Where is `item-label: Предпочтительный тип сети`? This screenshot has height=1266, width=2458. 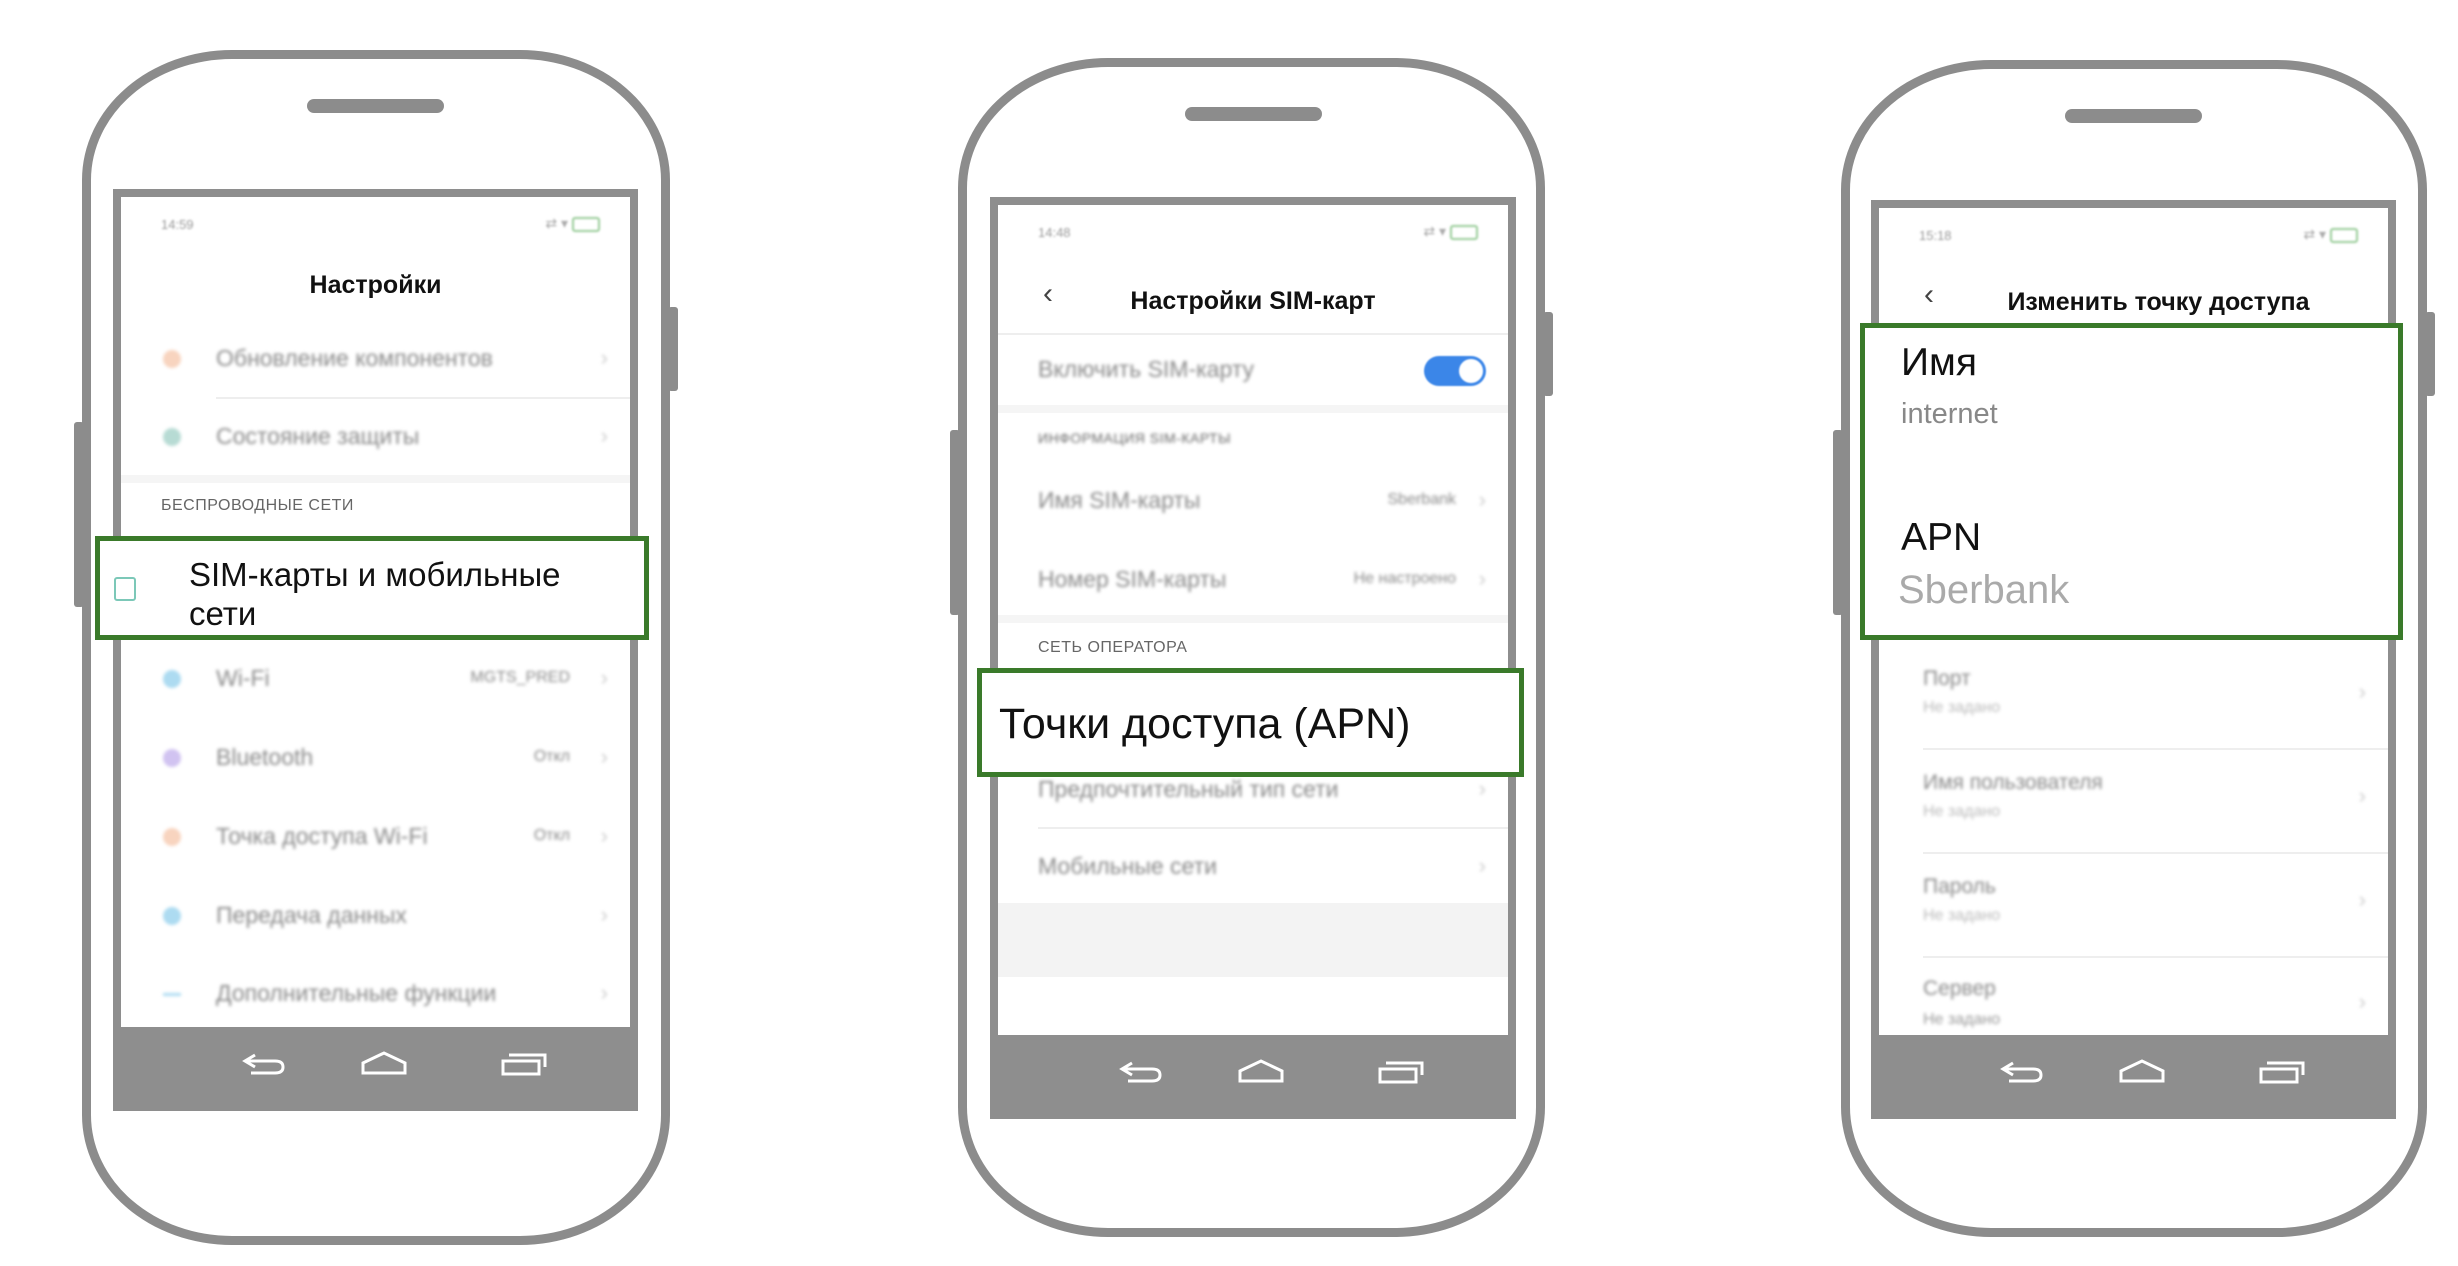 item-label: Предпочтительный тип сети is located at coordinates (1188, 789).